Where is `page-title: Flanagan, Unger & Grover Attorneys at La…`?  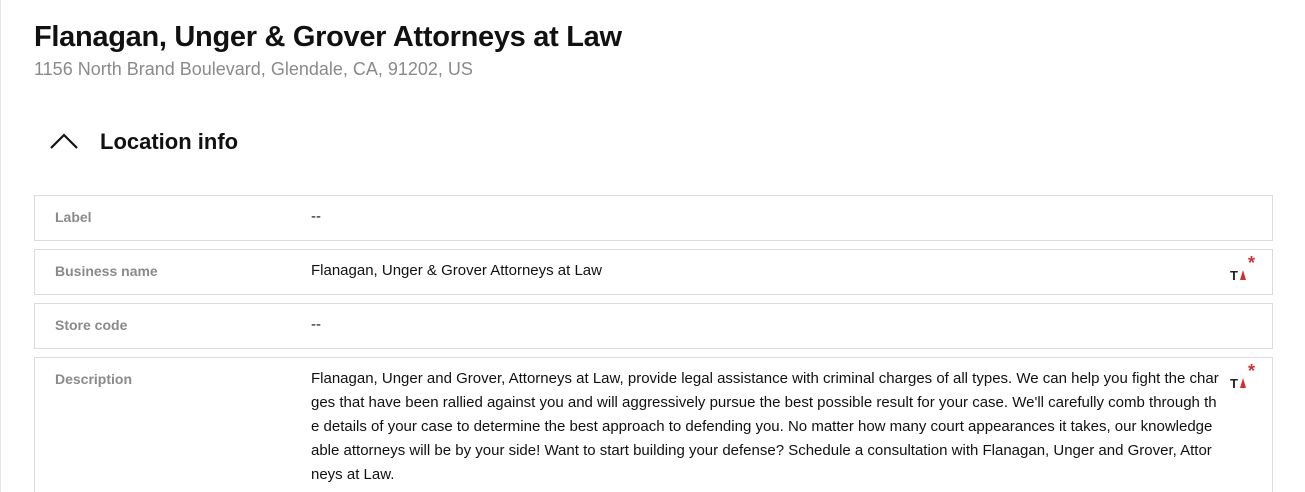
page-title: Flanagan, Unger & Grover Attorneys at La… is located at coordinates (328, 37).